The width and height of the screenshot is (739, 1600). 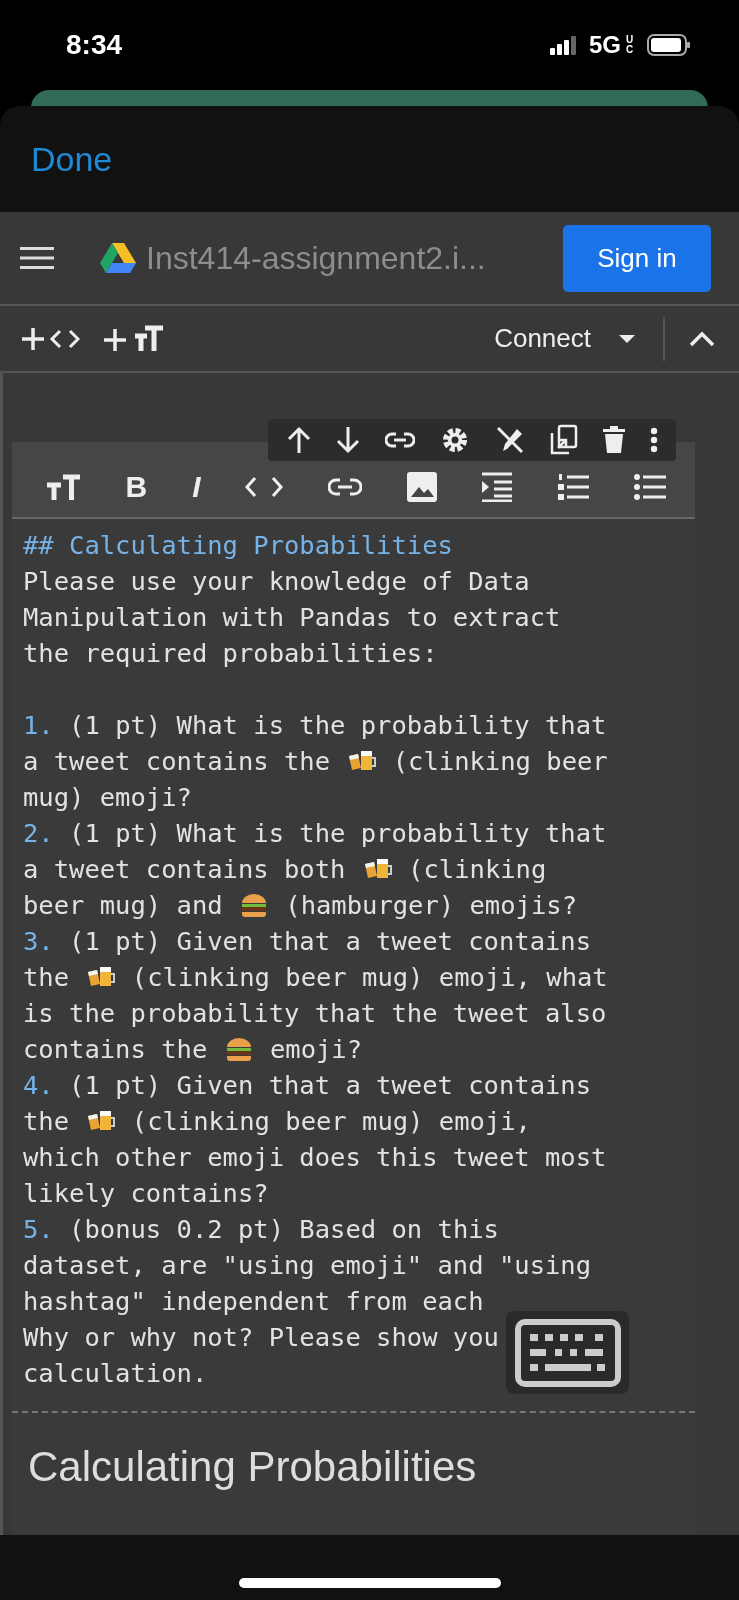 I want to click on collapse-caret-icon, so click(x=702, y=338).